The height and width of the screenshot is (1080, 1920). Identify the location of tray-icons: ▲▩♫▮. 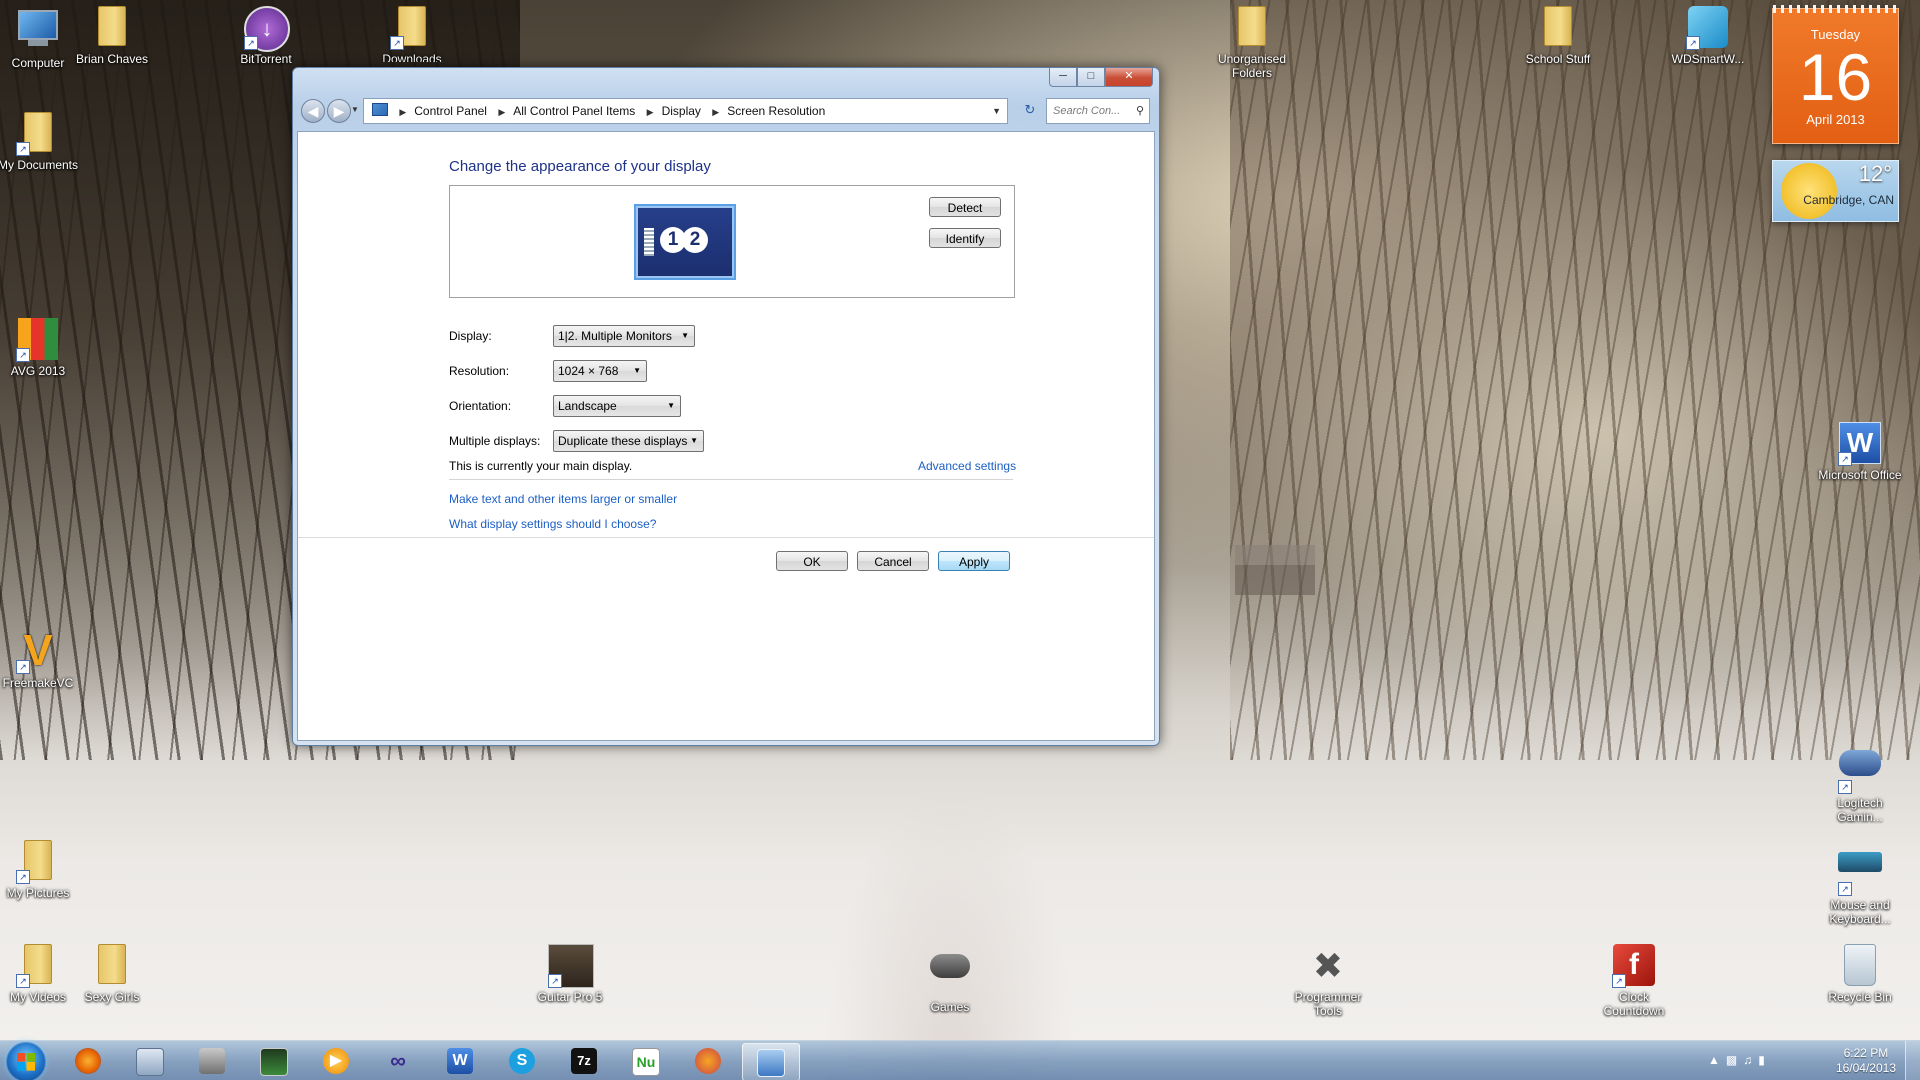
(1739, 1060).